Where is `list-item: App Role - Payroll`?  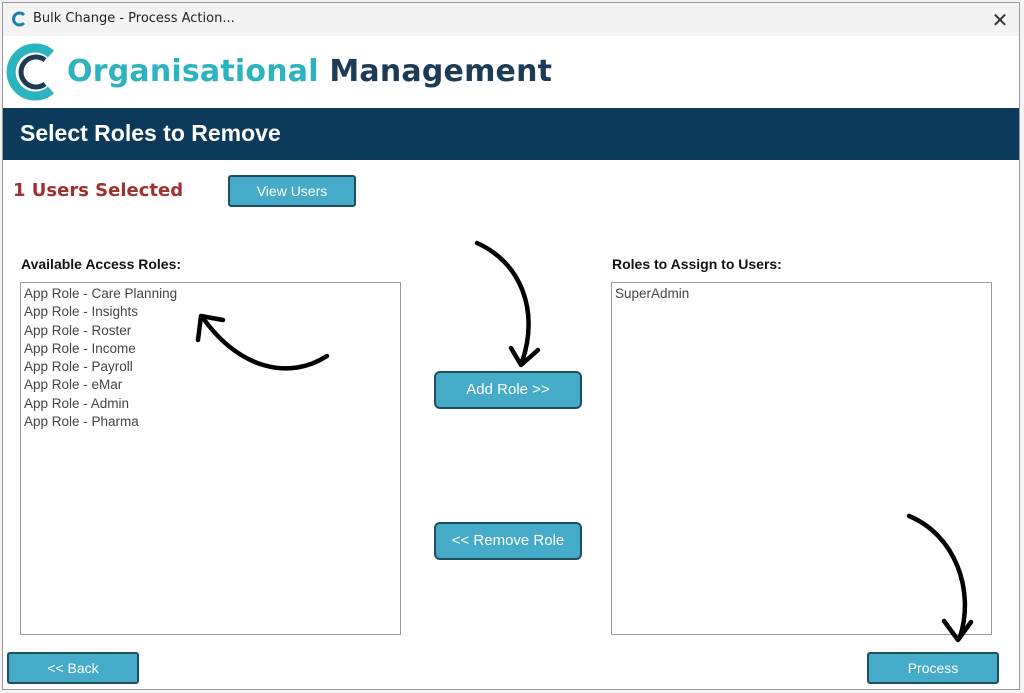
list-item: App Role - Payroll is located at coordinates (210, 367).